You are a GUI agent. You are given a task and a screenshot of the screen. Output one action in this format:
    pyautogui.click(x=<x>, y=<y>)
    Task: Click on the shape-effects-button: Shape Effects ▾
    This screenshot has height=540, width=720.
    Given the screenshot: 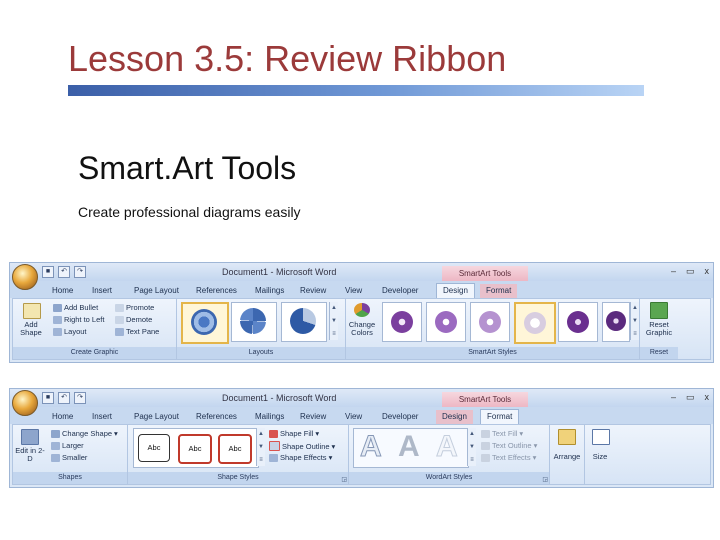 What is the action you would take?
    pyautogui.click(x=300, y=457)
    